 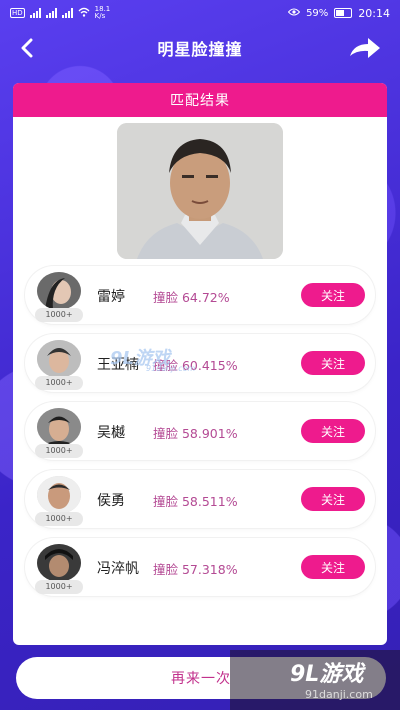 What do you see at coordinates (111, 433) in the screenshot?
I see `star-name: 吴樾` at bounding box center [111, 433].